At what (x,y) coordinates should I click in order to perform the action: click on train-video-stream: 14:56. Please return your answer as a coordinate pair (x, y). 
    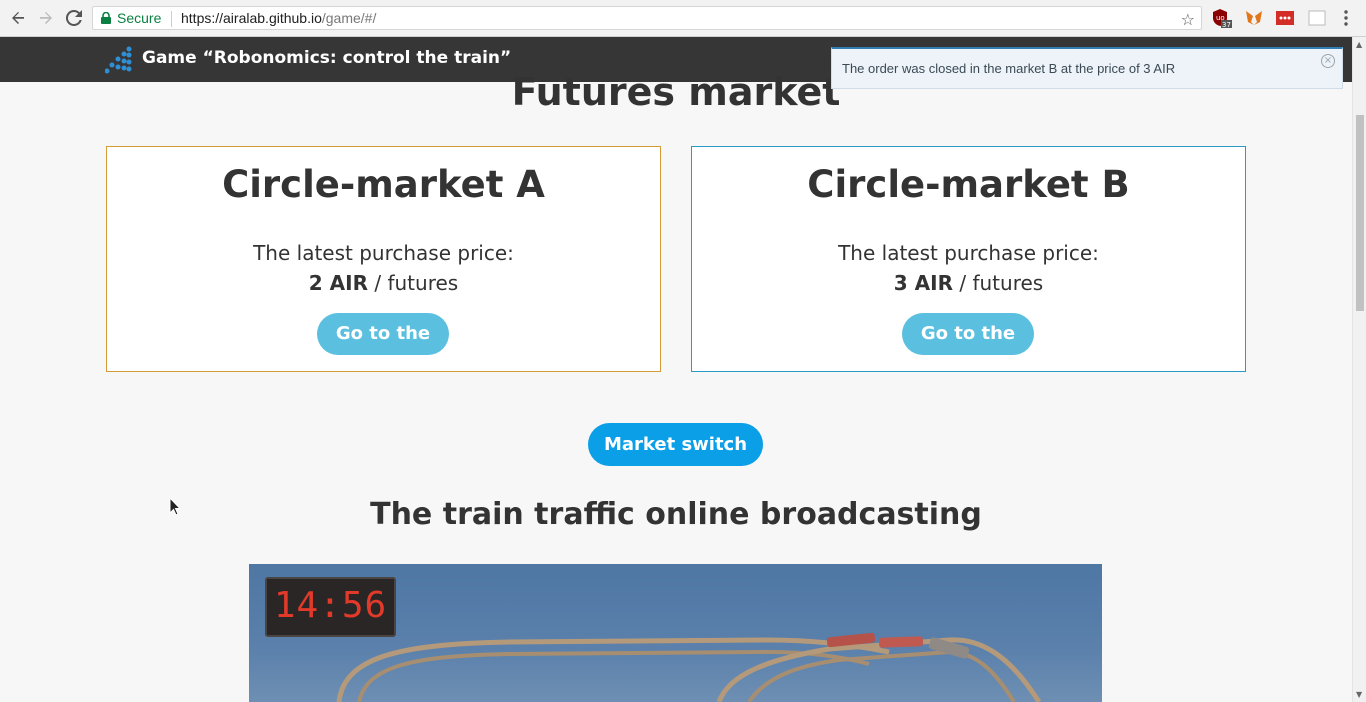
    Looking at the image, I should click on (675, 633).